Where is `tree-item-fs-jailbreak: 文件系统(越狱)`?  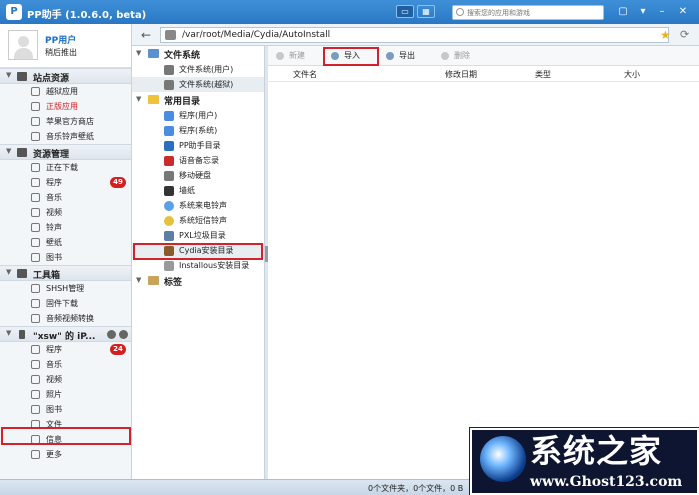
tree-item-fs-jailbreak: 文件系统(越狱) is located at coordinates (198, 84).